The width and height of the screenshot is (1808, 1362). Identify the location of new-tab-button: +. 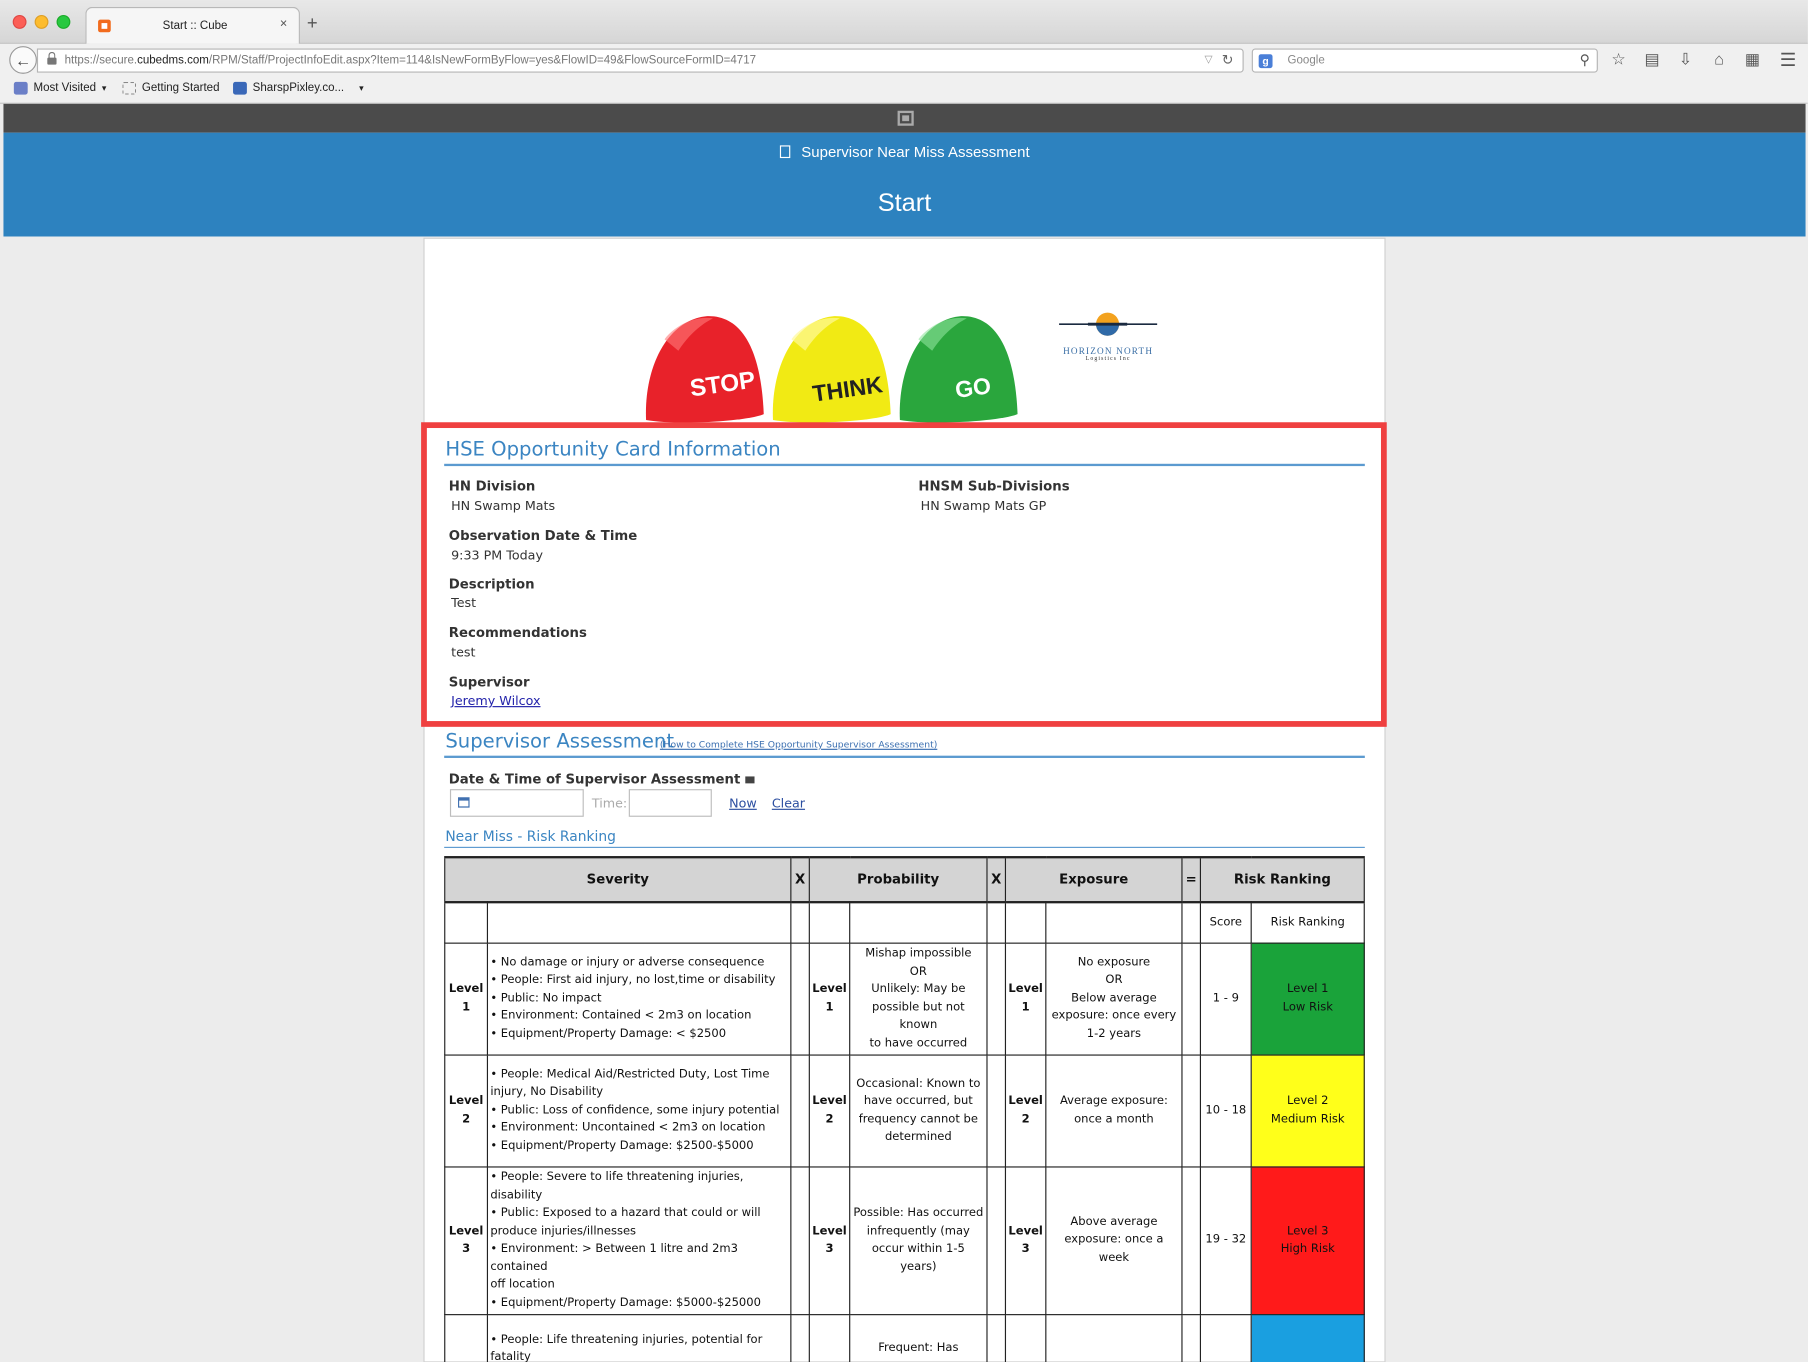
(312, 24).